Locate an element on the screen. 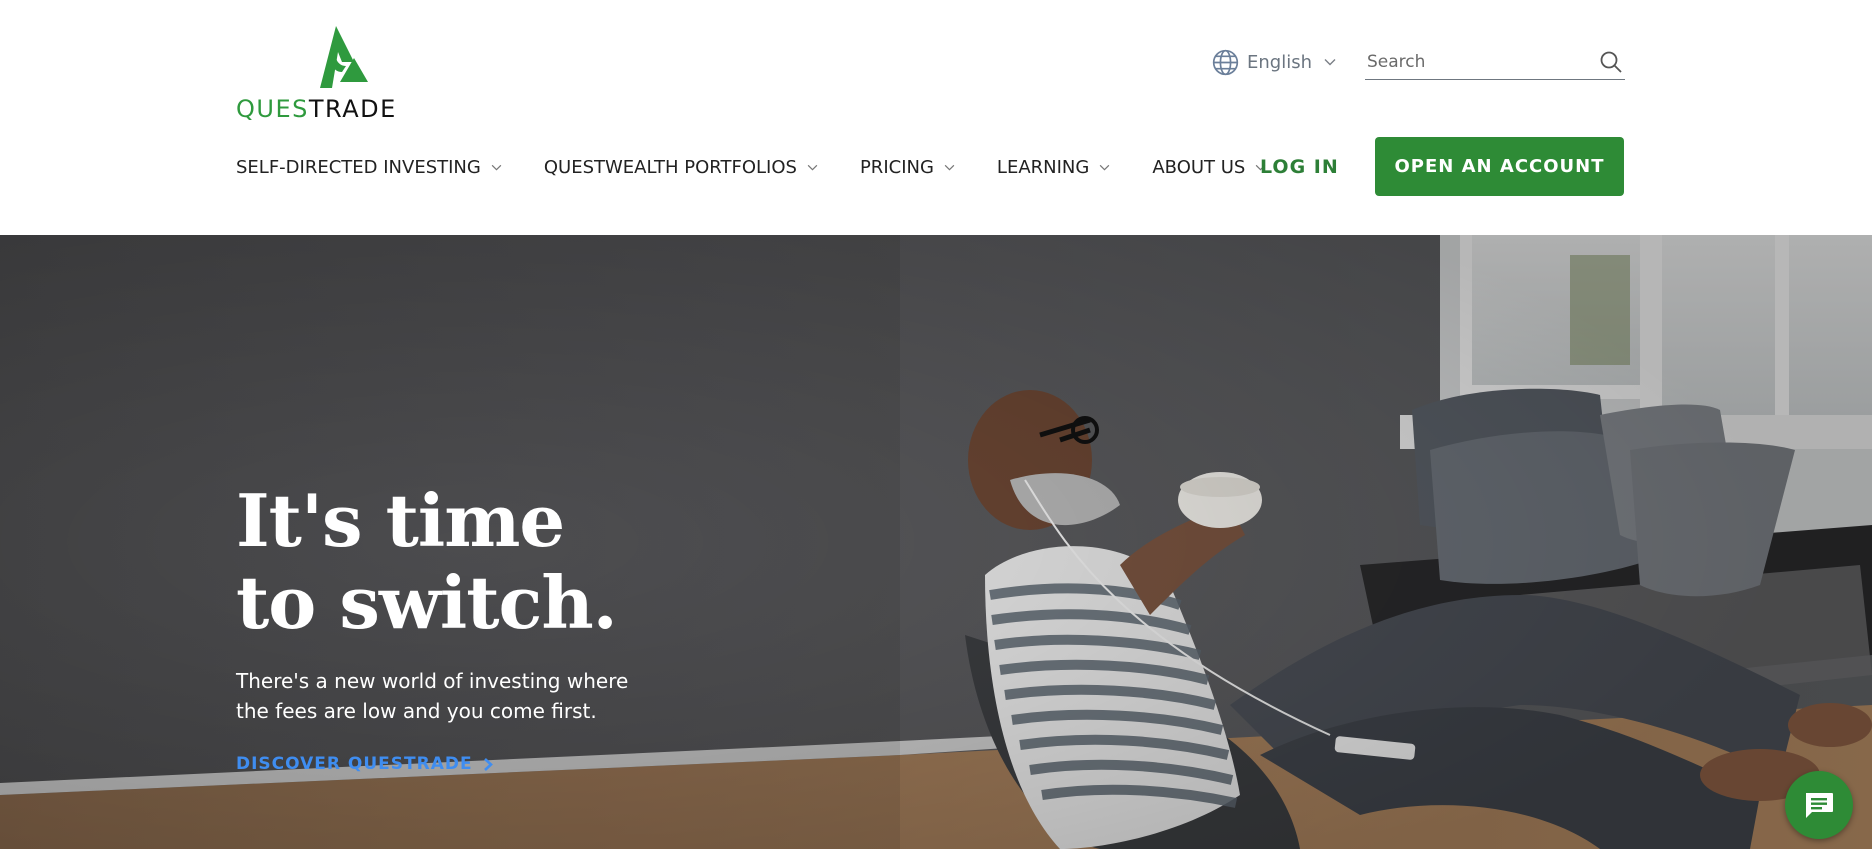  language-label: English is located at coordinates (1279, 62).